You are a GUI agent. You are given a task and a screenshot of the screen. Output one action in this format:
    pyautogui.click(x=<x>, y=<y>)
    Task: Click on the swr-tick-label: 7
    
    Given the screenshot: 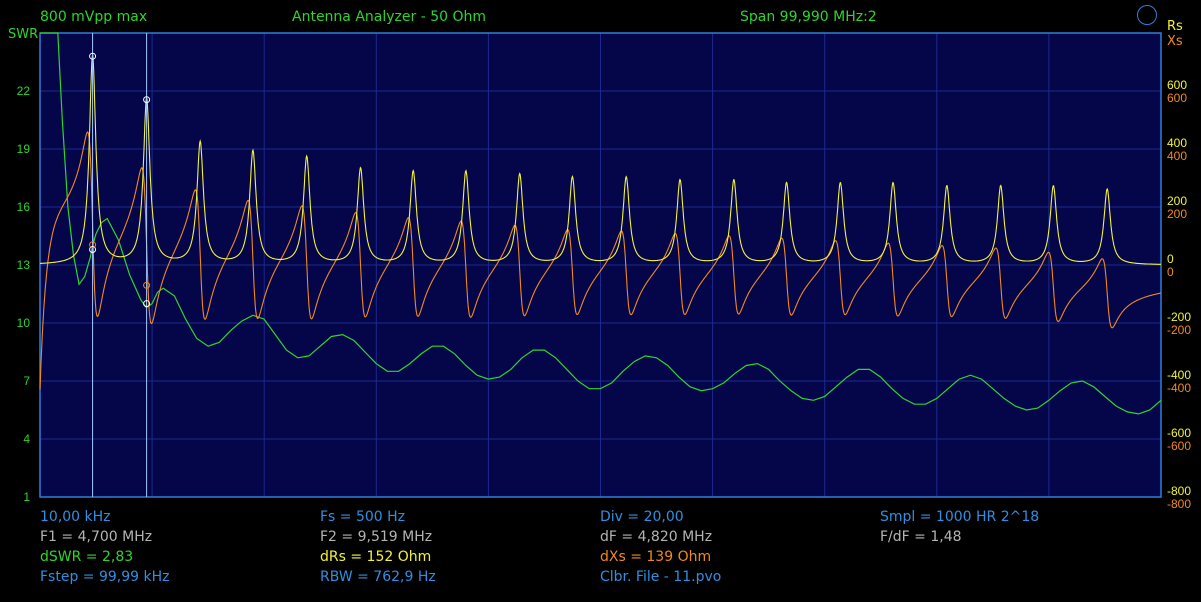 What is the action you would take?
    pyautogui.click(x=26, y=381)
    